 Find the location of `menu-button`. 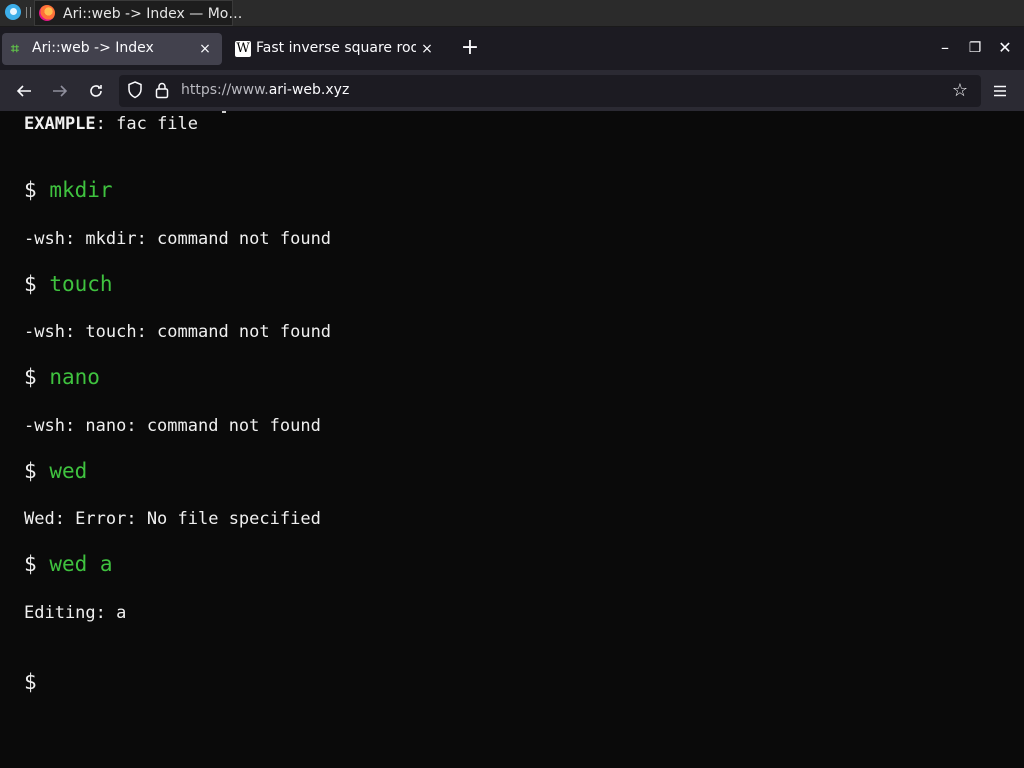

menu-button is located at coordinates (1000, 91).